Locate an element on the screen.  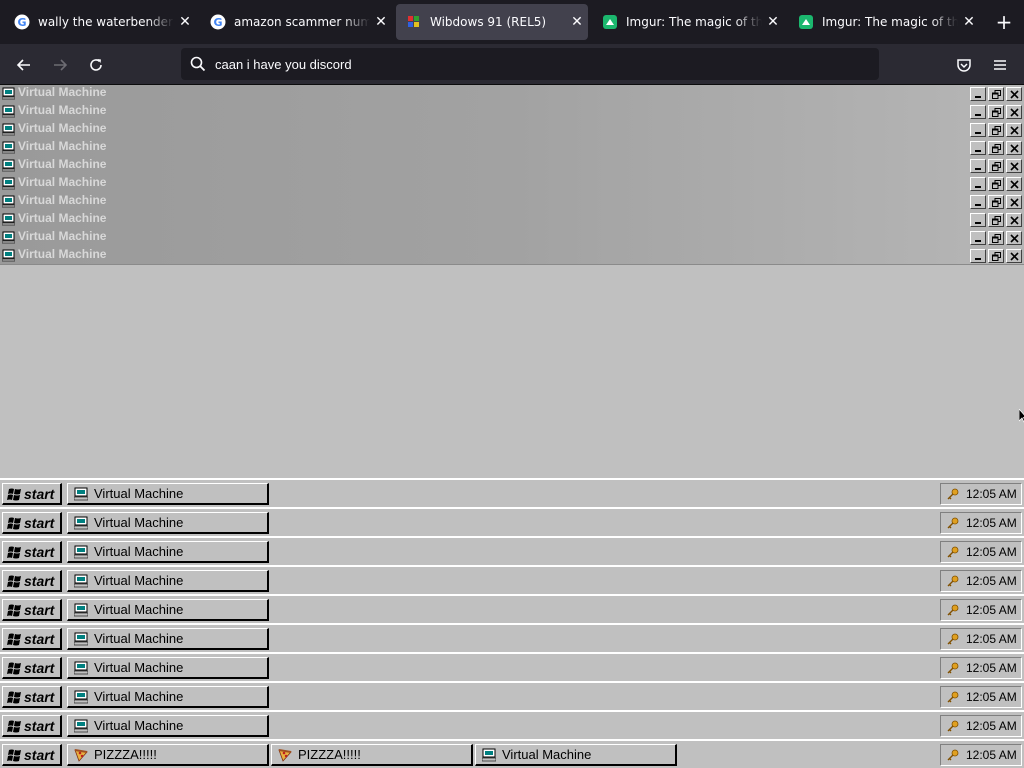
tab-wibdows-91: Wibdows 91 (REL5) ✕ is located at coordinates (492, 22).